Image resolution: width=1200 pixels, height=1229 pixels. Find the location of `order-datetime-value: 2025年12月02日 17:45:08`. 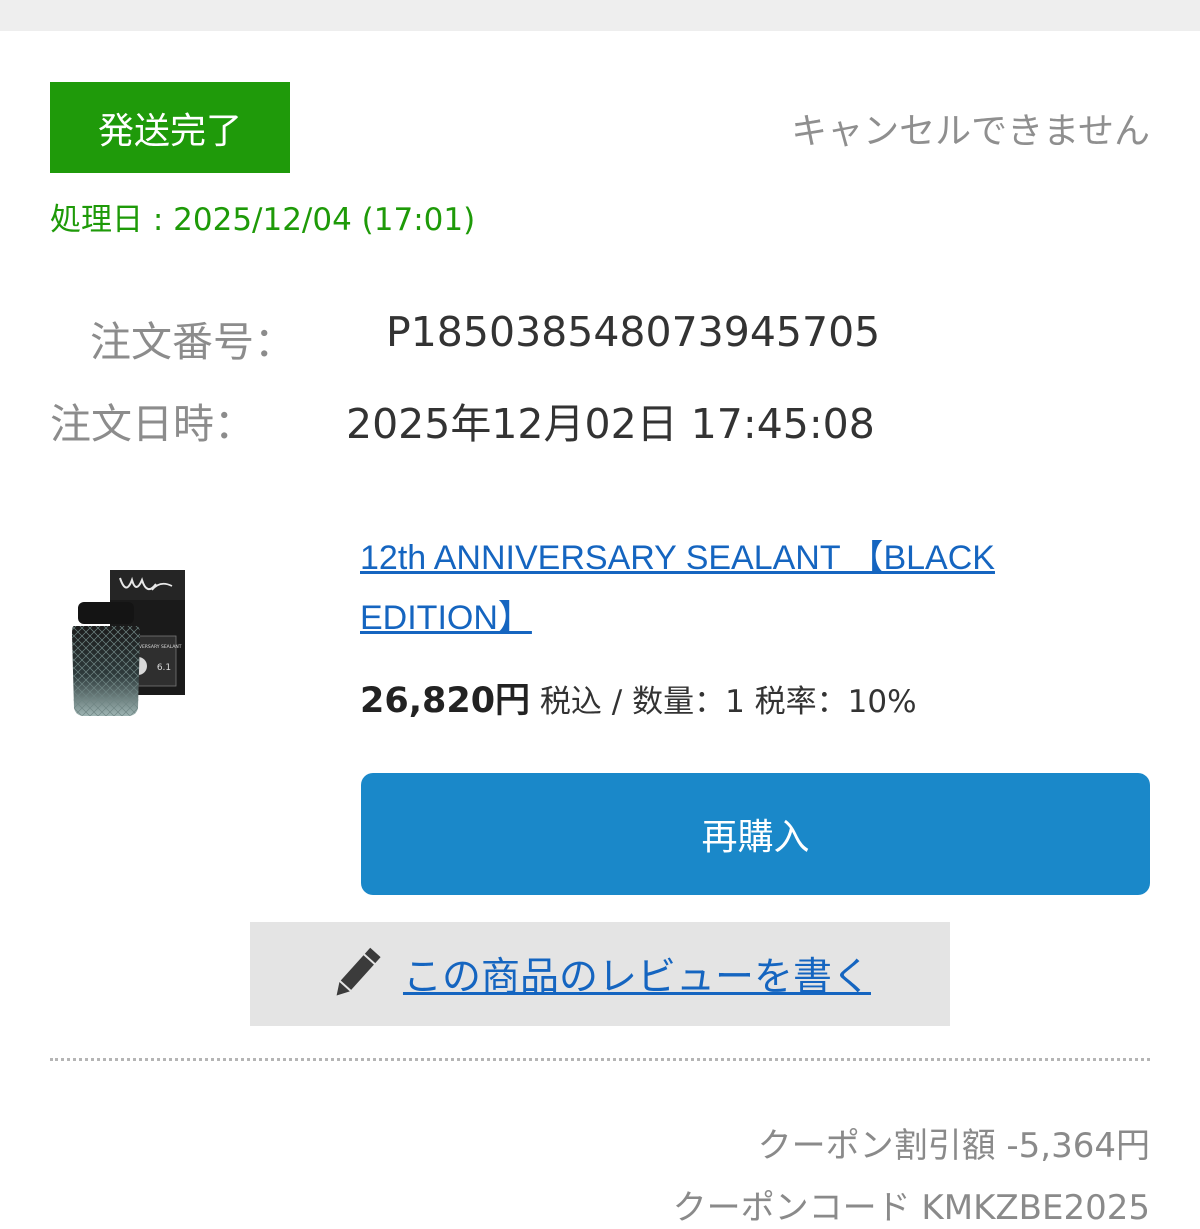

order-datetime-value: 2025年12月02日 17:45:08 is located at coordinates (610, 424).